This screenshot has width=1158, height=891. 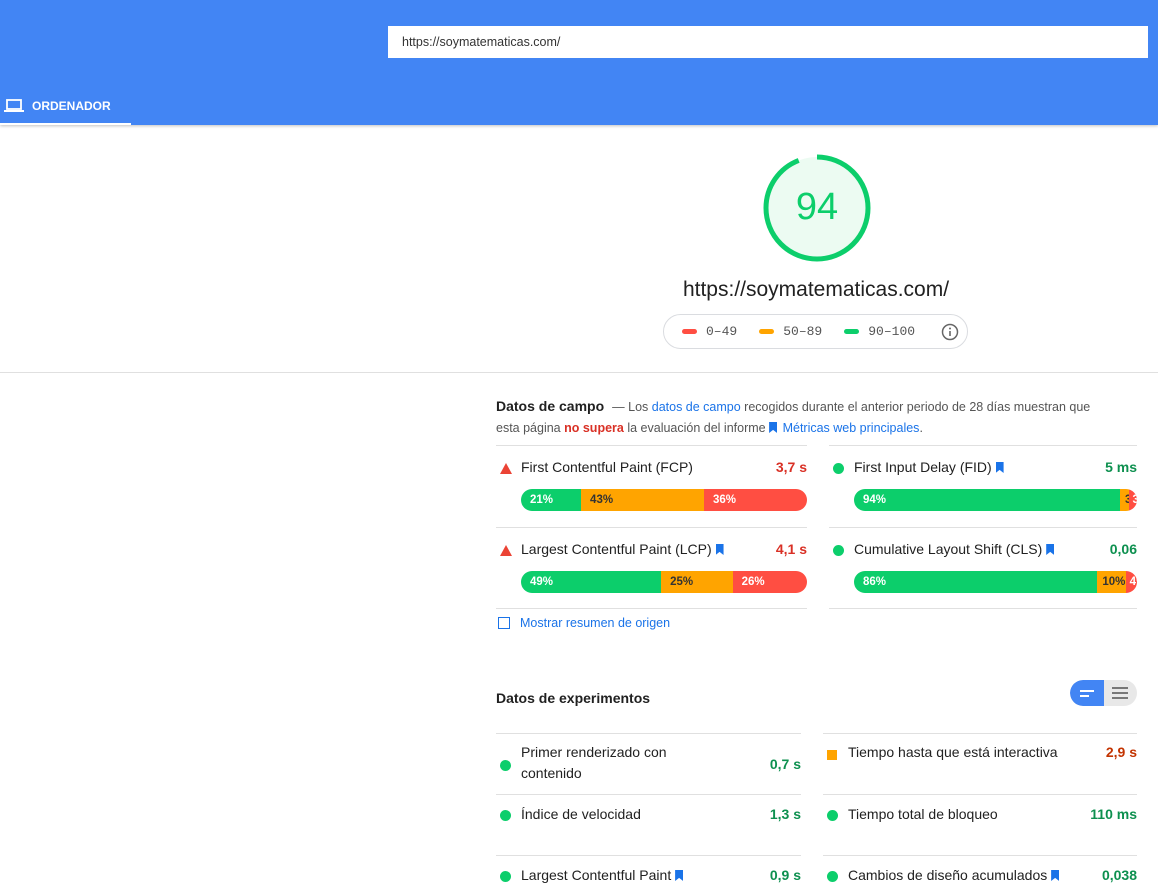 I want to click on field-data-title: Datos de campo, so click(x=550, y=406).